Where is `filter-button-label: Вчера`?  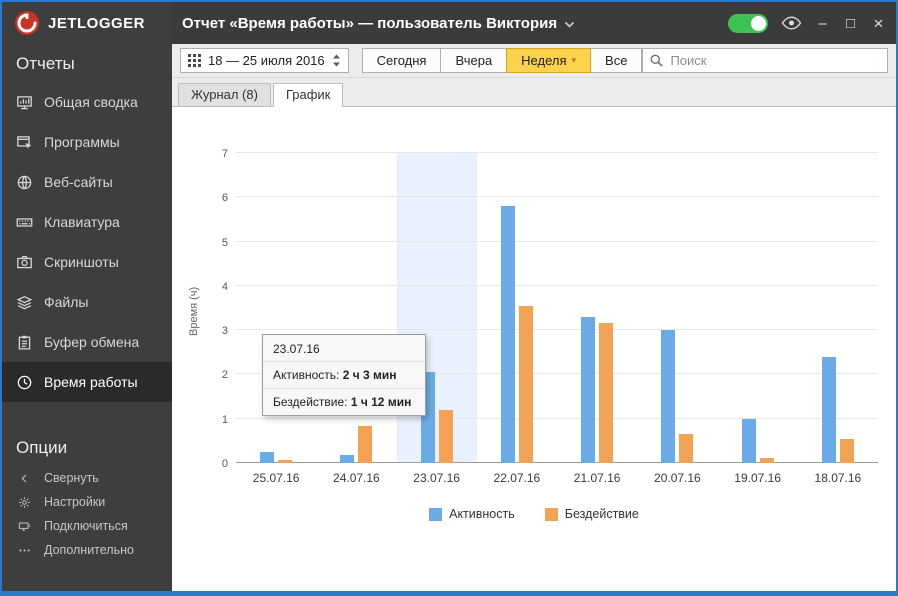
filter-button-label: Вчера is located at coordinates (474, 60).